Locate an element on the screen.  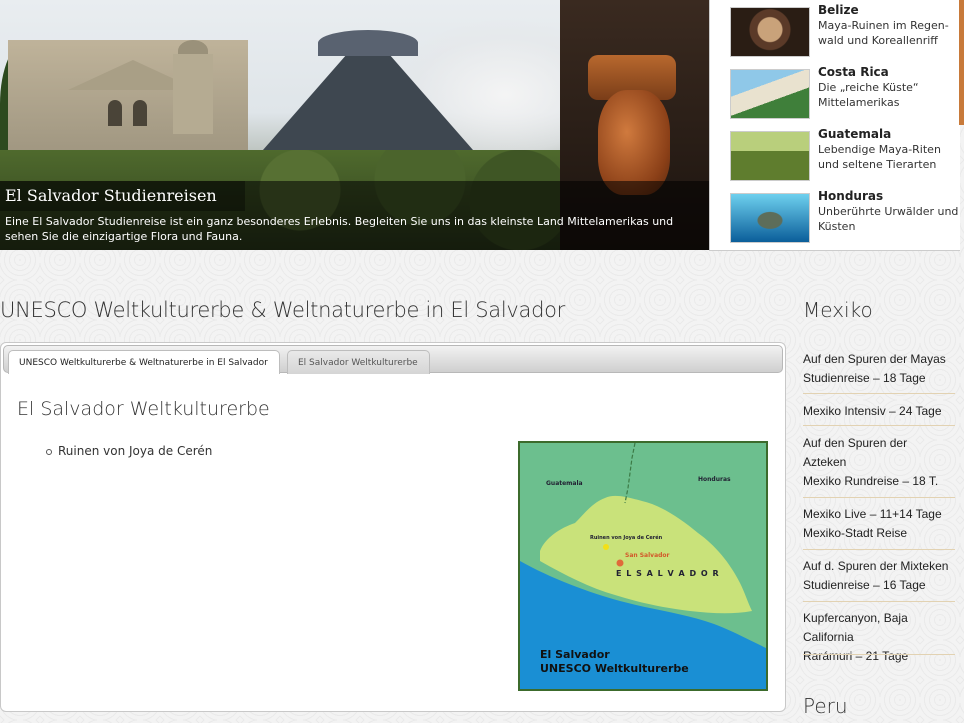
country-name: Honduras is located at coordinates (850, 196).